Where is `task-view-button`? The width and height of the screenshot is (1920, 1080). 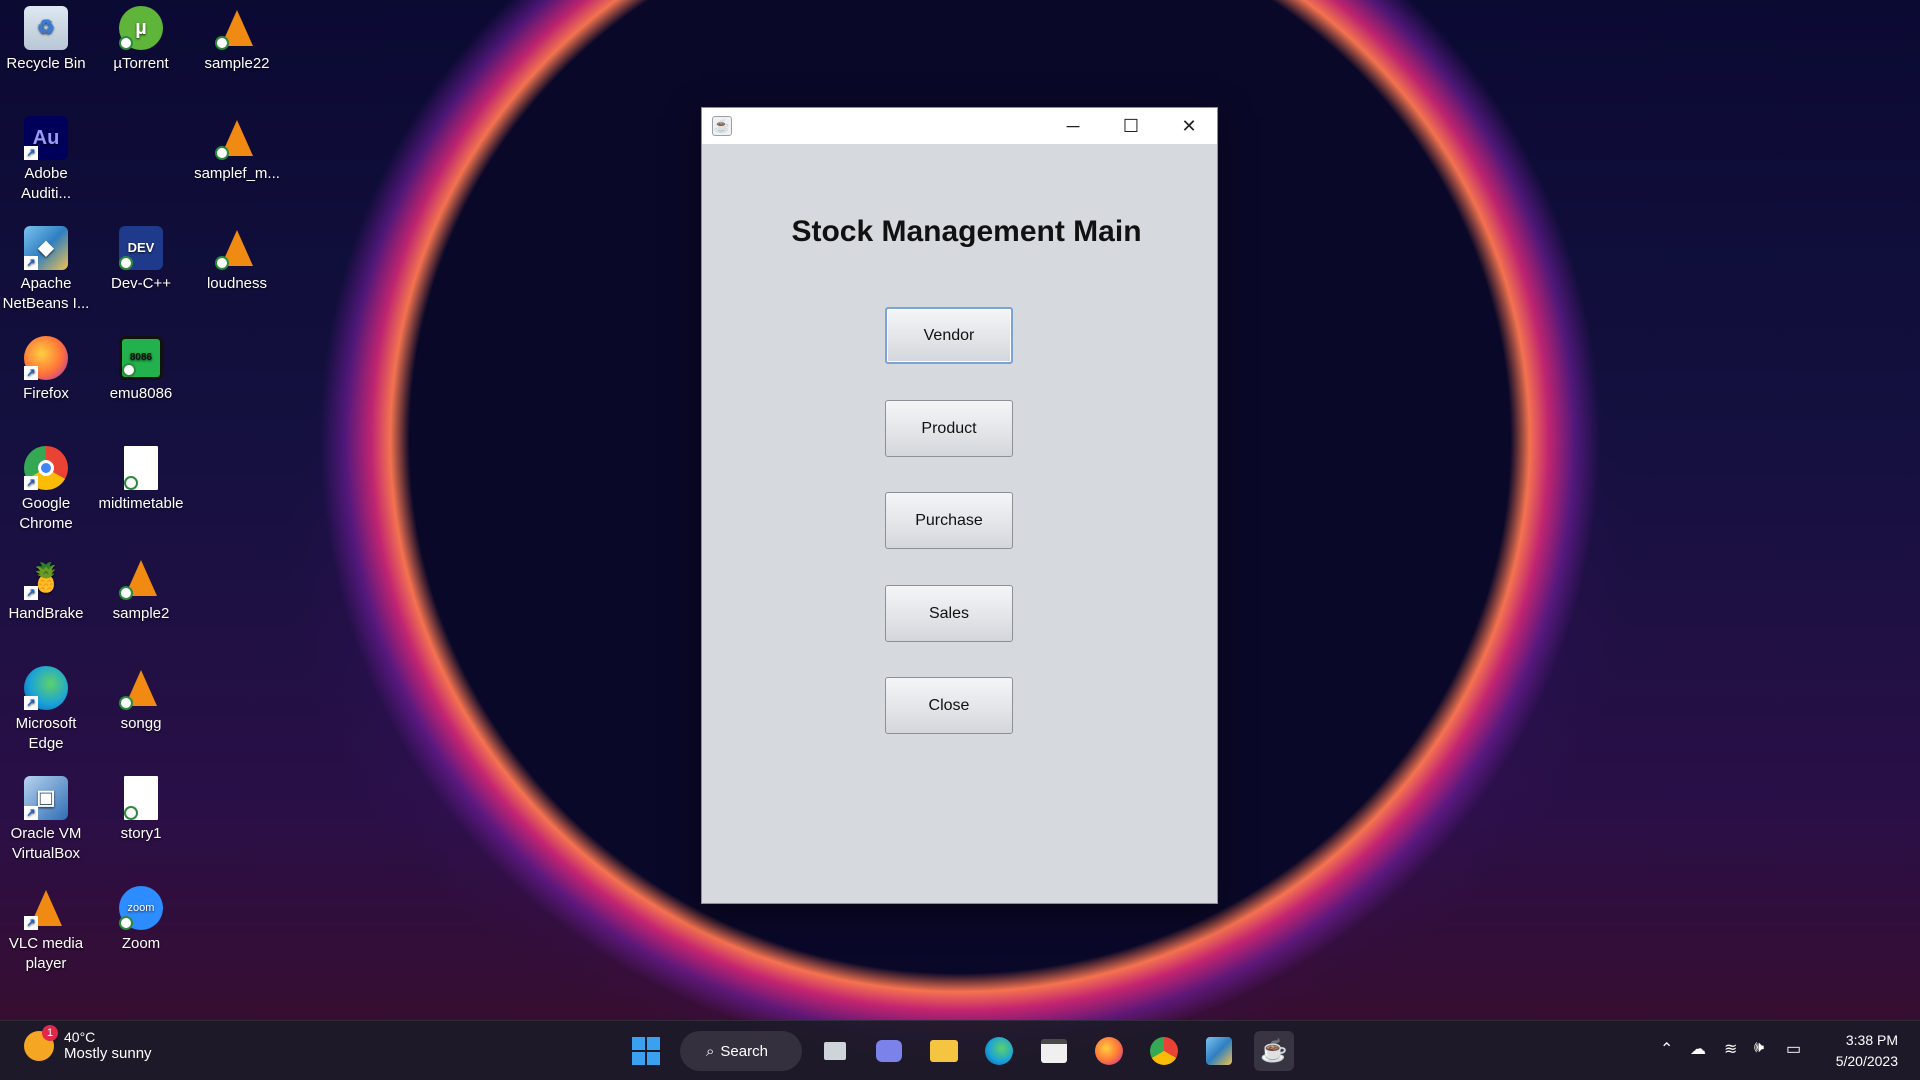
task-view-button is located at coordinates (835, 1051).